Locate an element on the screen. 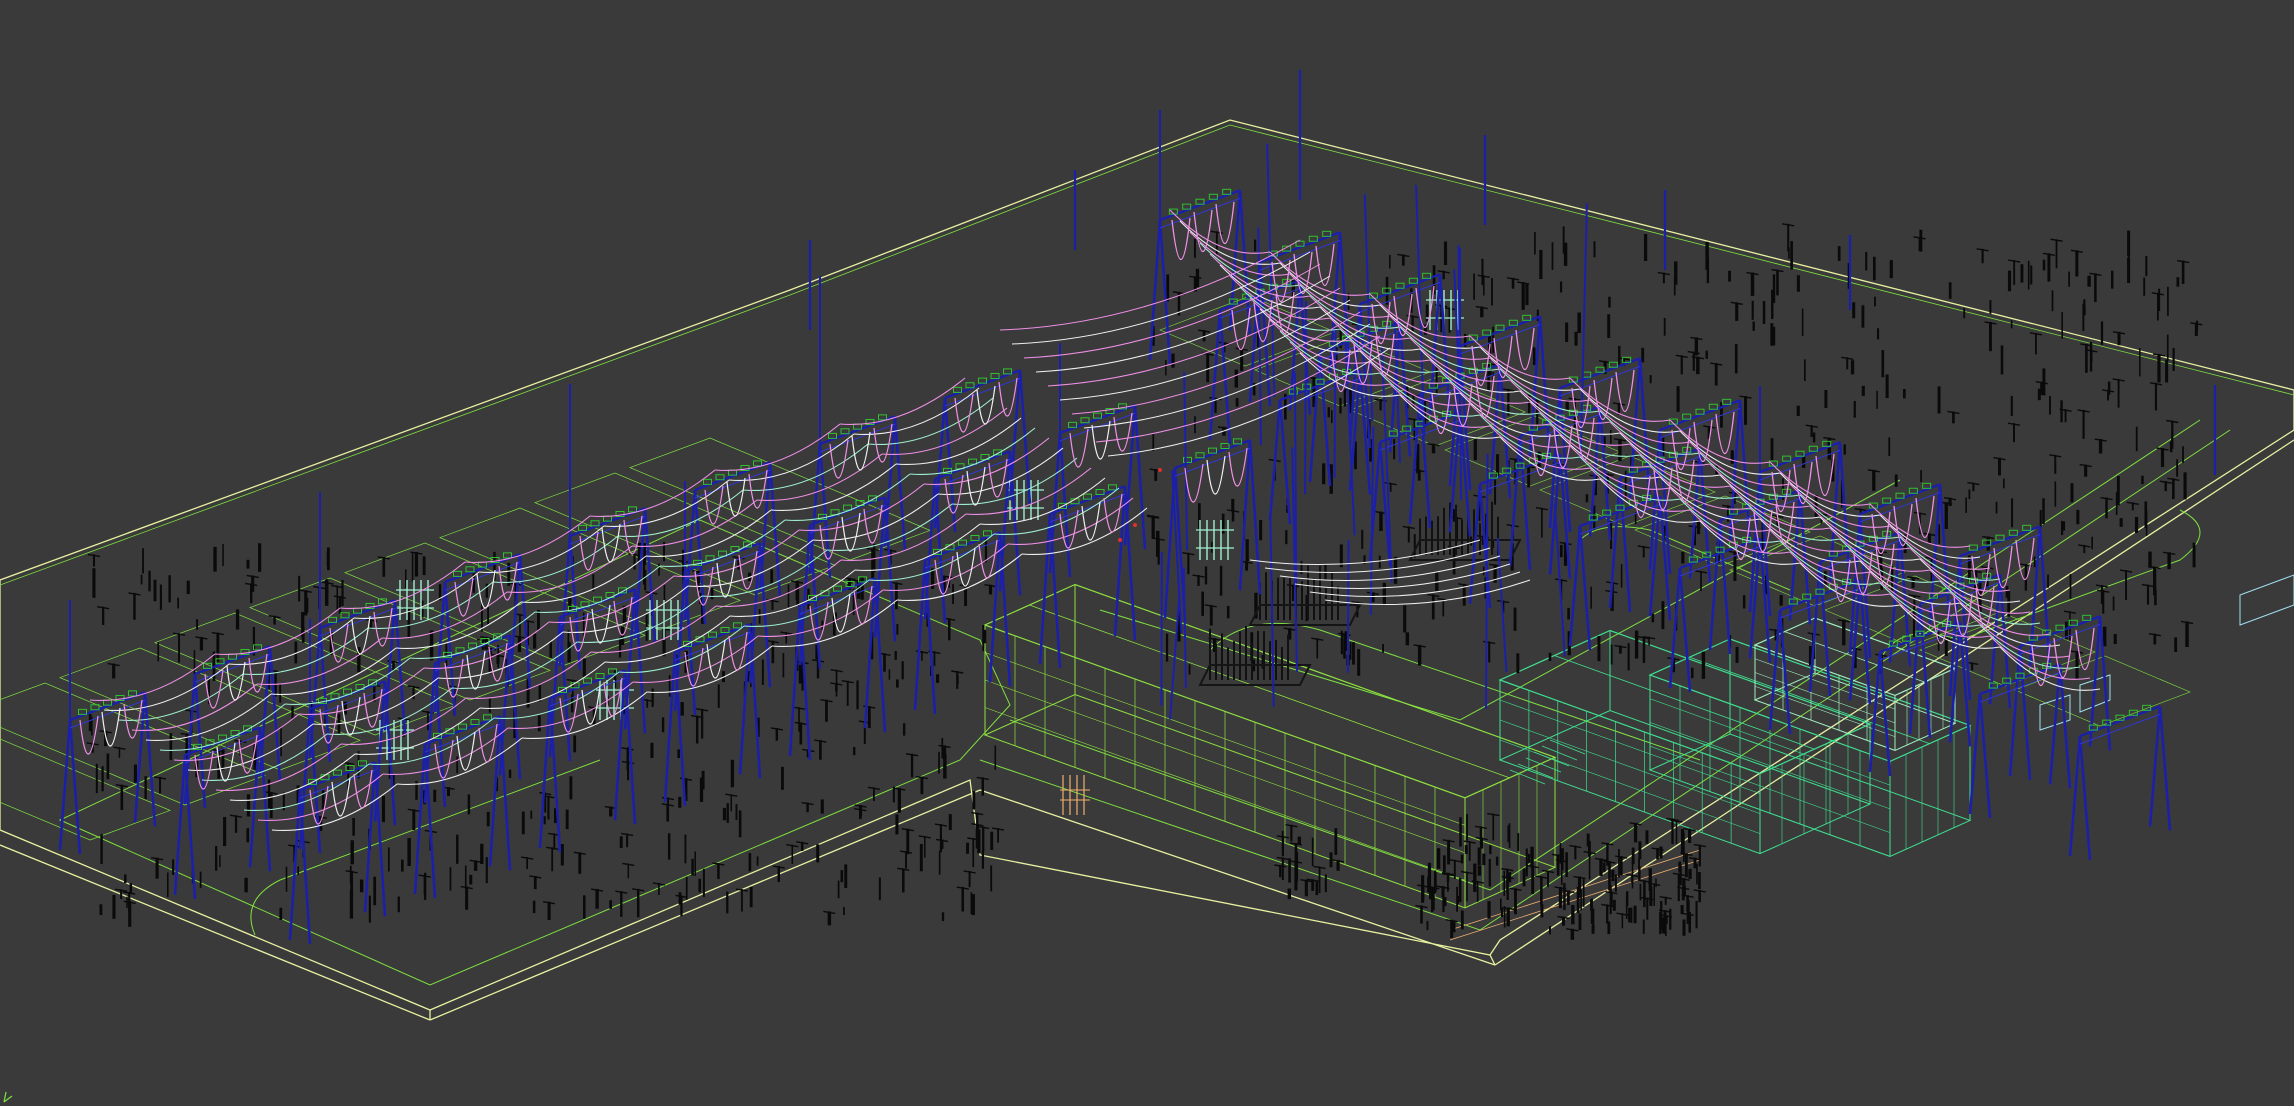 This screenshot has width=2294, height=1106. gantry-left is located at coordinates (1087, 576).